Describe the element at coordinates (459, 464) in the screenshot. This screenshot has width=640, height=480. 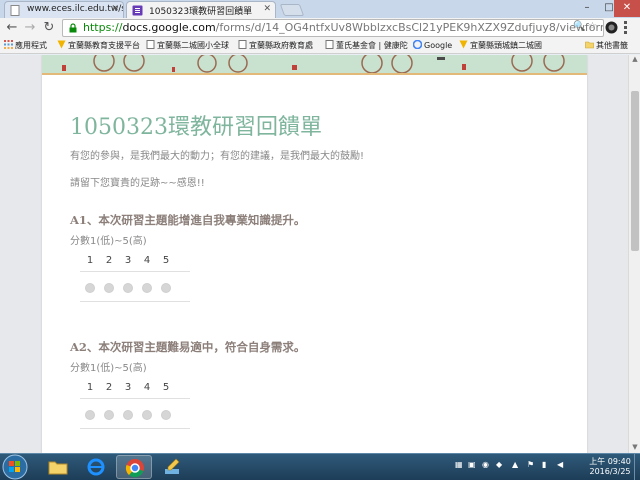
I see `input-method-icon: ▦` at that location.